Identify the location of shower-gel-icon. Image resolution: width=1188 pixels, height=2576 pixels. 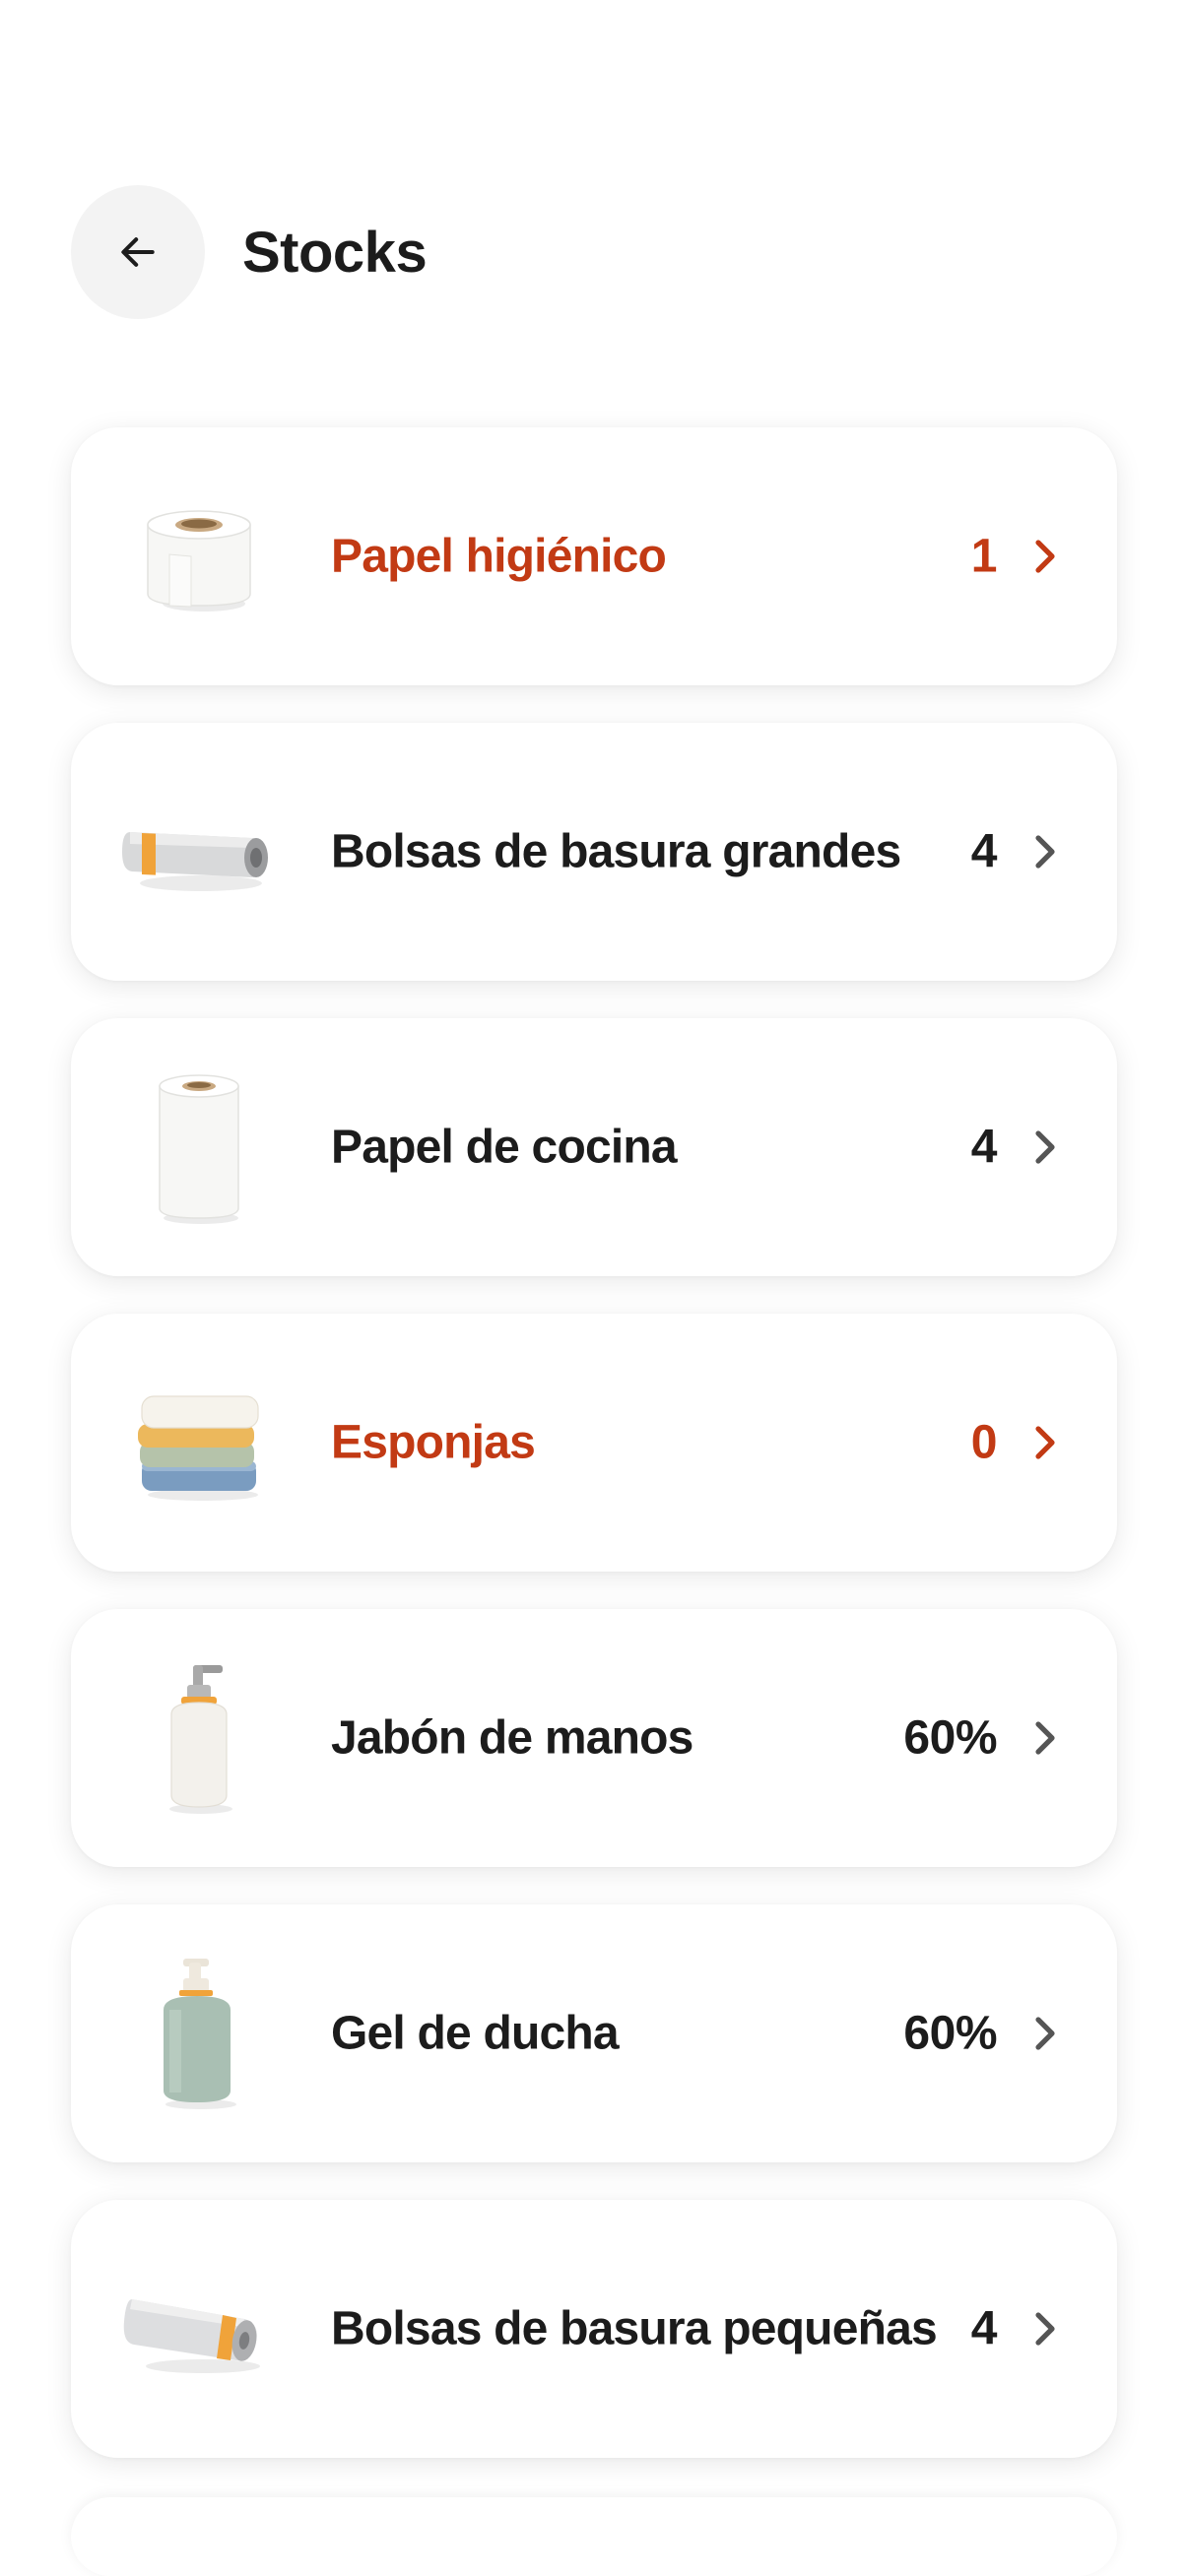
(199, 2033).